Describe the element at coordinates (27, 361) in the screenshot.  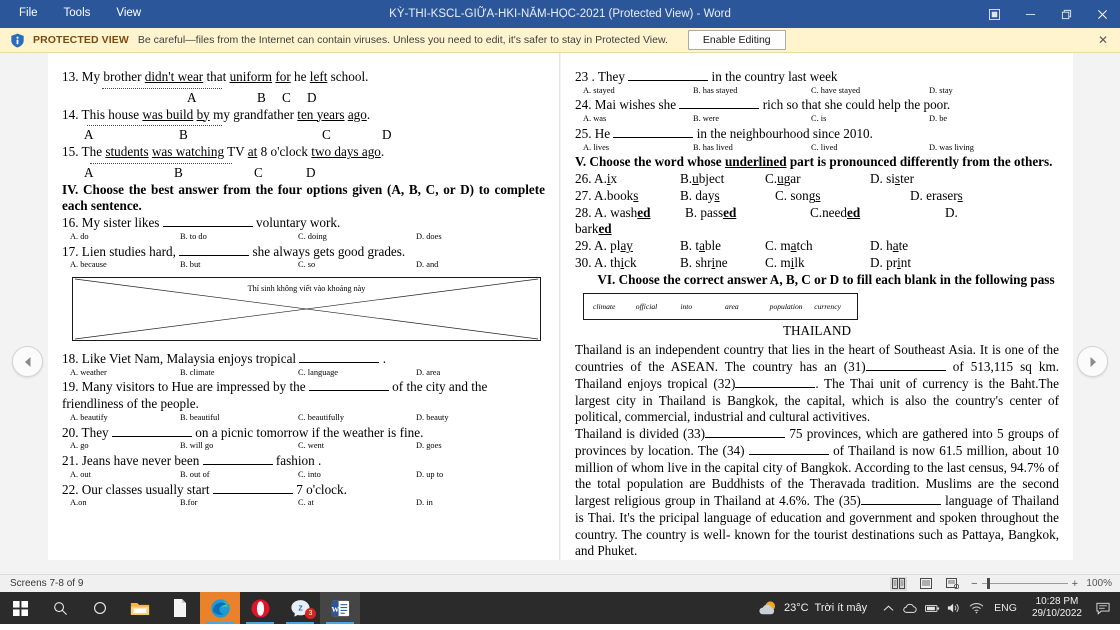
I see `previous-page-button` at that location.